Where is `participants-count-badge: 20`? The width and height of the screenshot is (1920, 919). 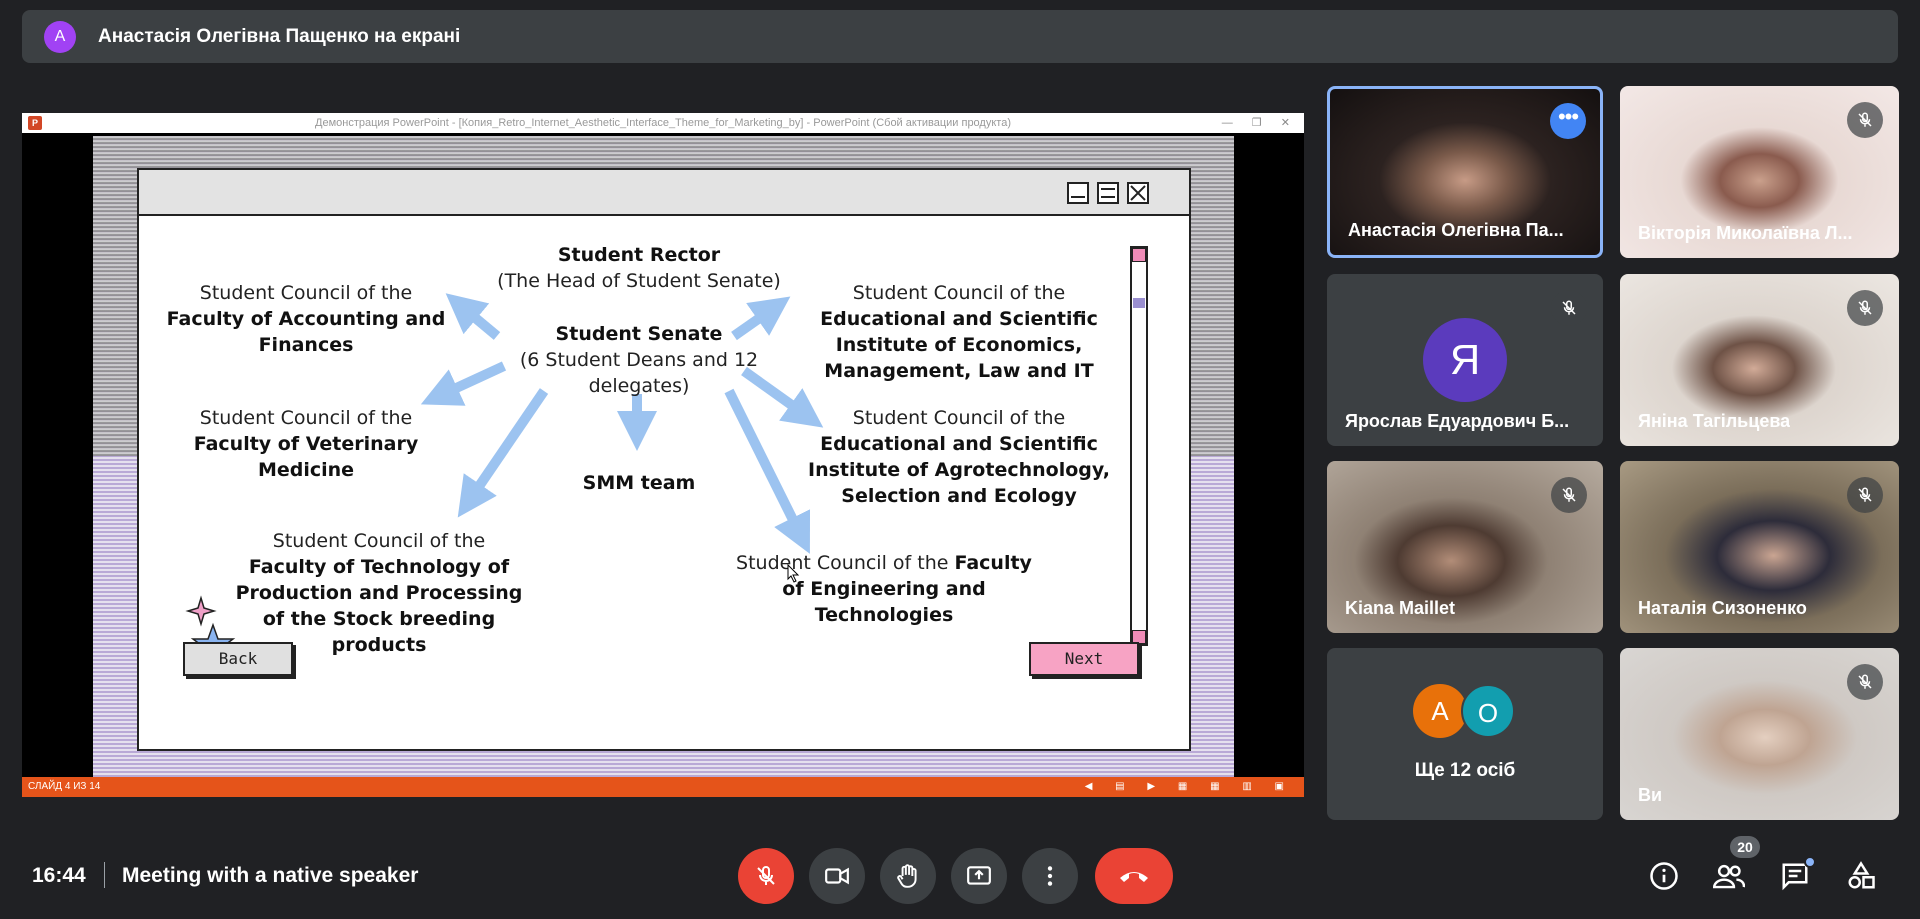
participants-count-badge: 20 is located at coordinates (1745, 847).